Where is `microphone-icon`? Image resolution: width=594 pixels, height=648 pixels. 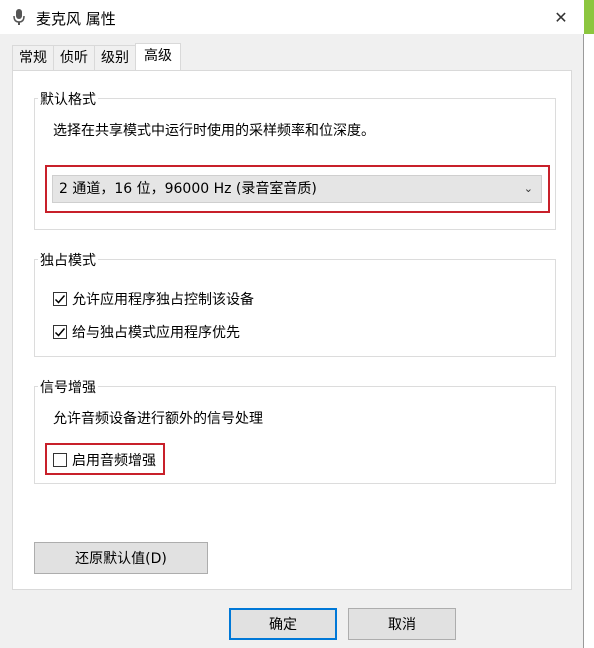 microphone-icon is located at coordinates (19, 17).